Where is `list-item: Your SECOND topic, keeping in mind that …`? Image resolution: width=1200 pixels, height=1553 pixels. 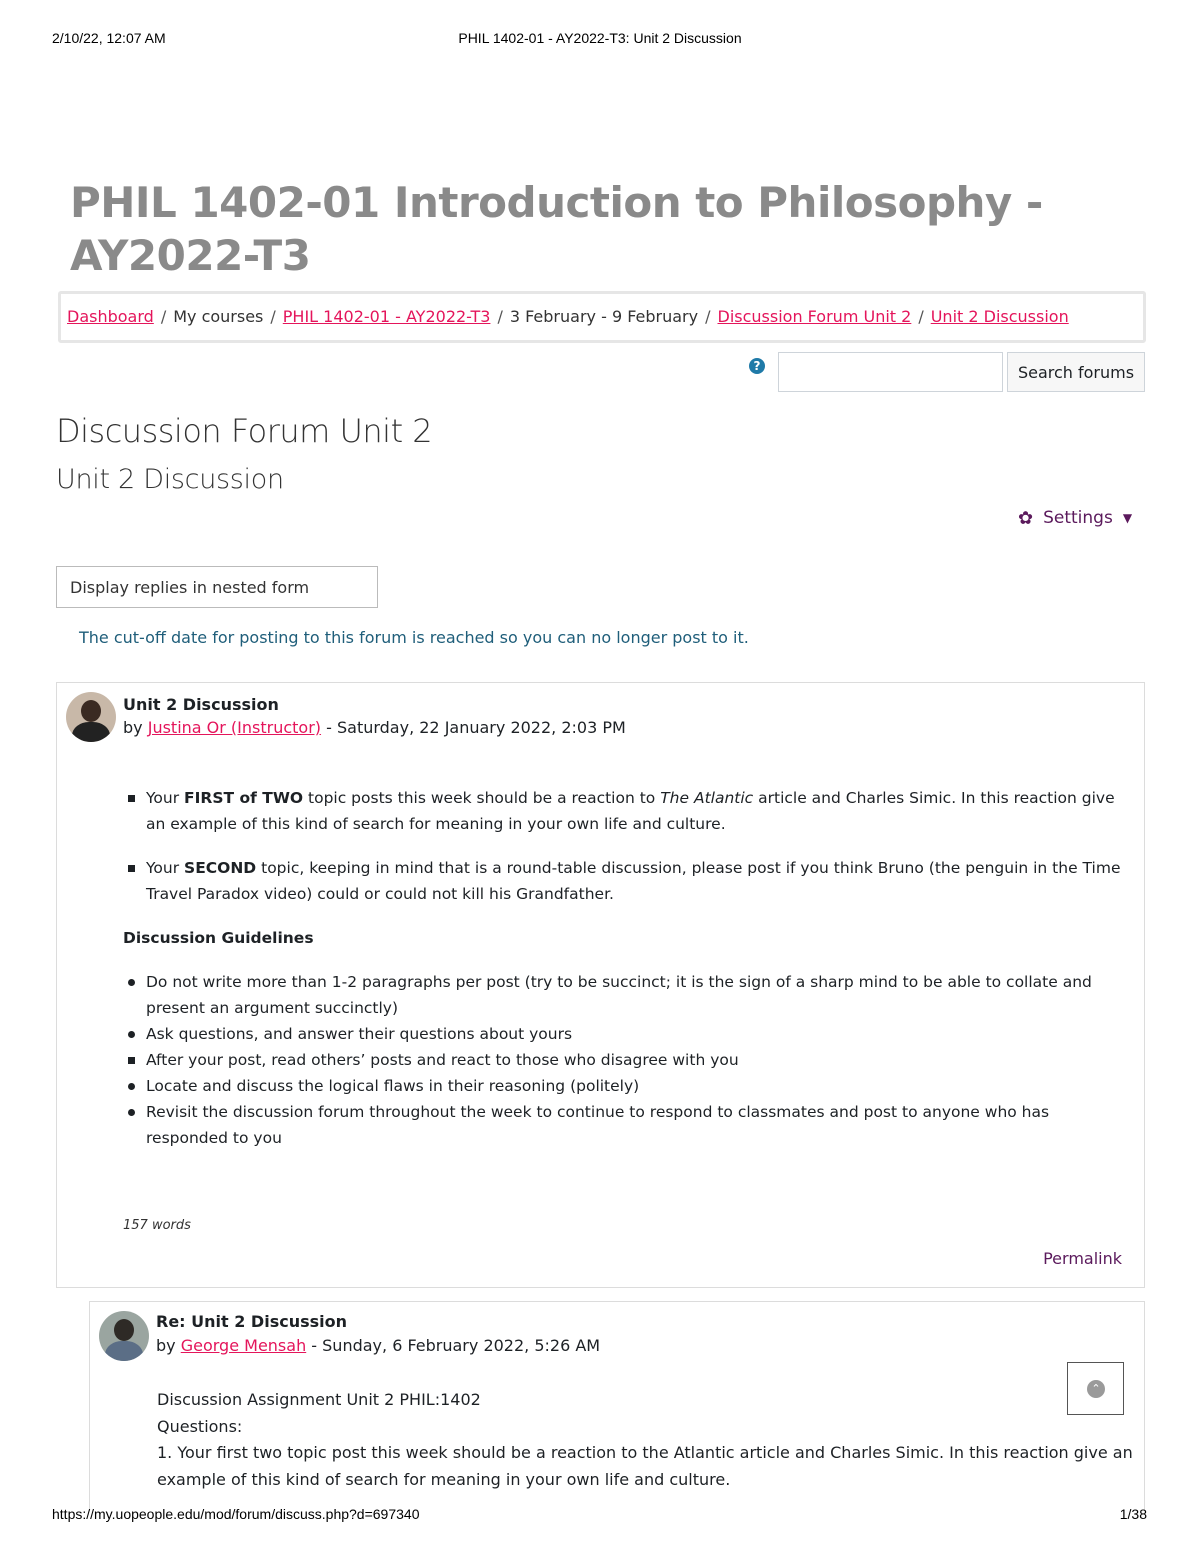 list-item: Your SECOND topic, keeping in mind that … is located at coordinates (630, 881).